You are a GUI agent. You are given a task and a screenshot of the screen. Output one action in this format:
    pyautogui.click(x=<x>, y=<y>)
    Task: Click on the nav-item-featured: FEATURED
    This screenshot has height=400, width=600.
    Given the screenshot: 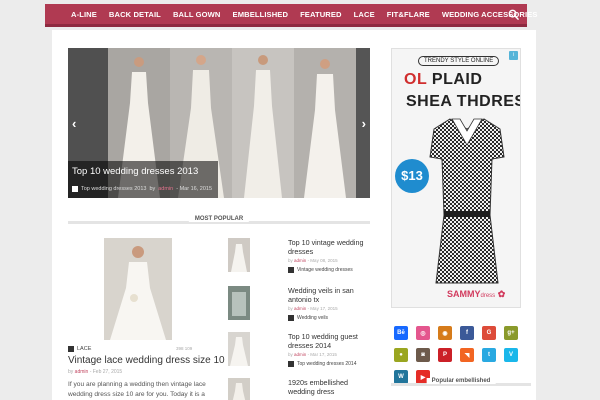 What is the action you would take?
    pyautogui.click(x=321, y=14)
    